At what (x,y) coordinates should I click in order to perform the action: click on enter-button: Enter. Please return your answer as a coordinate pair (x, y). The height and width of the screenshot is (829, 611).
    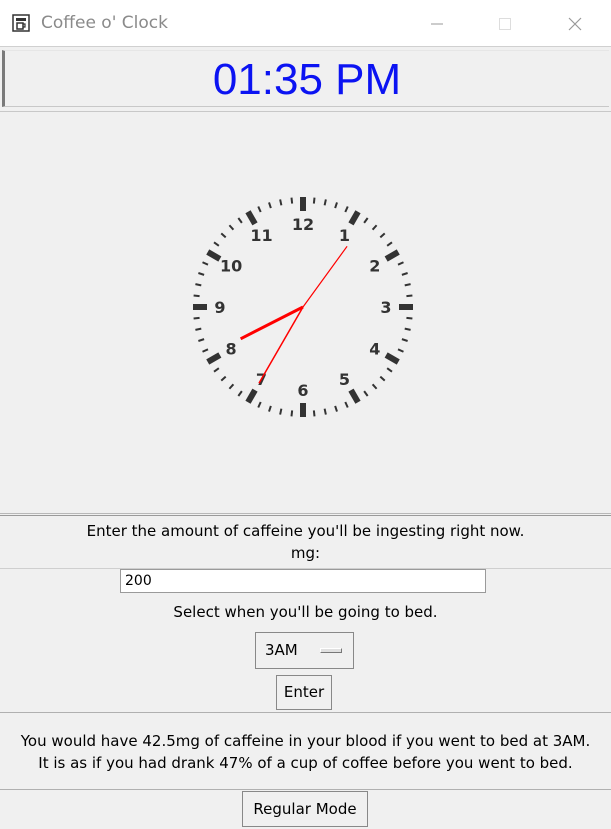
    Looking at the image, I should click on (304, 692).